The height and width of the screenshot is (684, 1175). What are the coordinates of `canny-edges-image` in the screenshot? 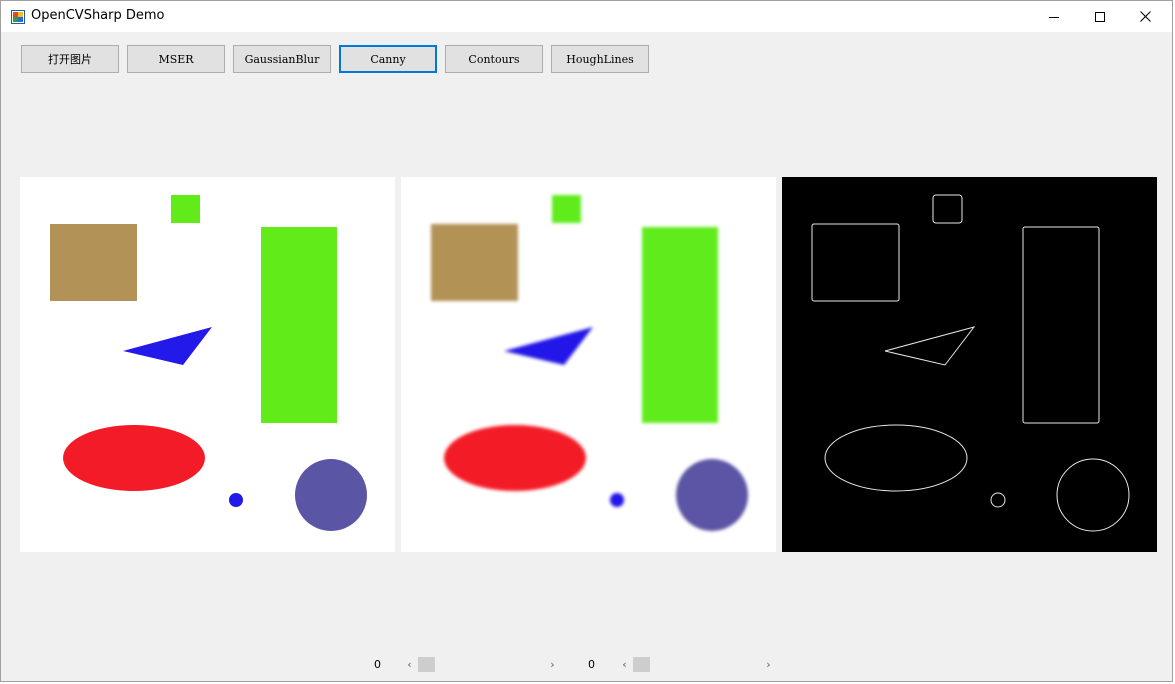 It's located at (970, 363).